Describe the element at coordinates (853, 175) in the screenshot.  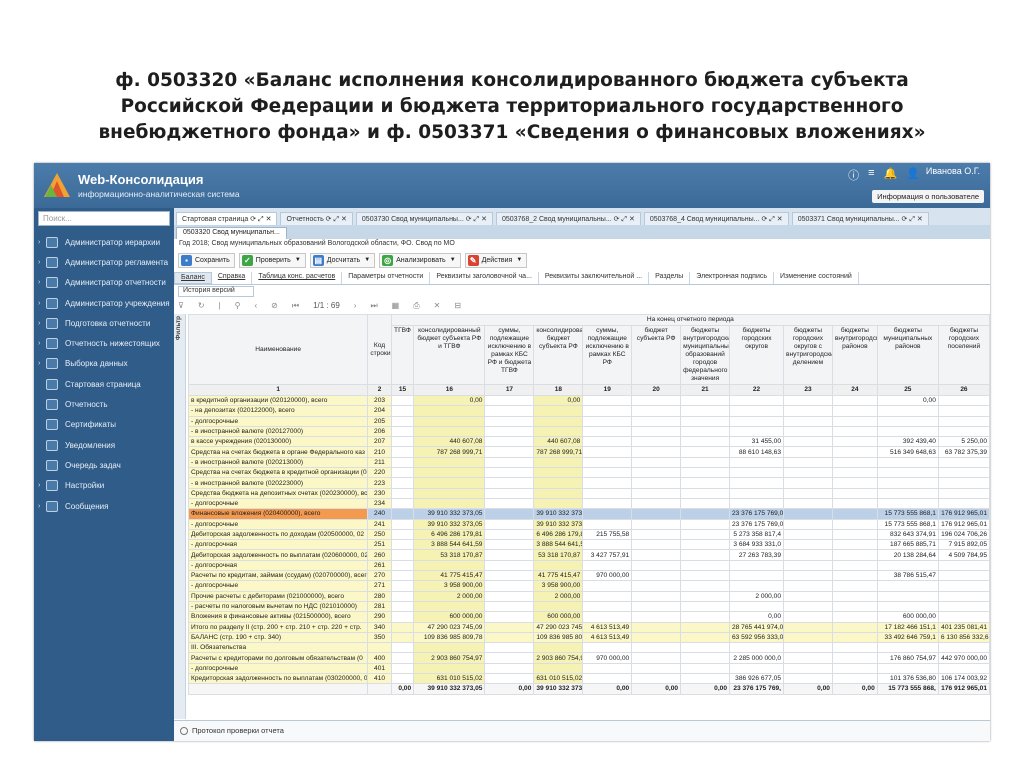
I see `info-icon: ⓘ` at that location.